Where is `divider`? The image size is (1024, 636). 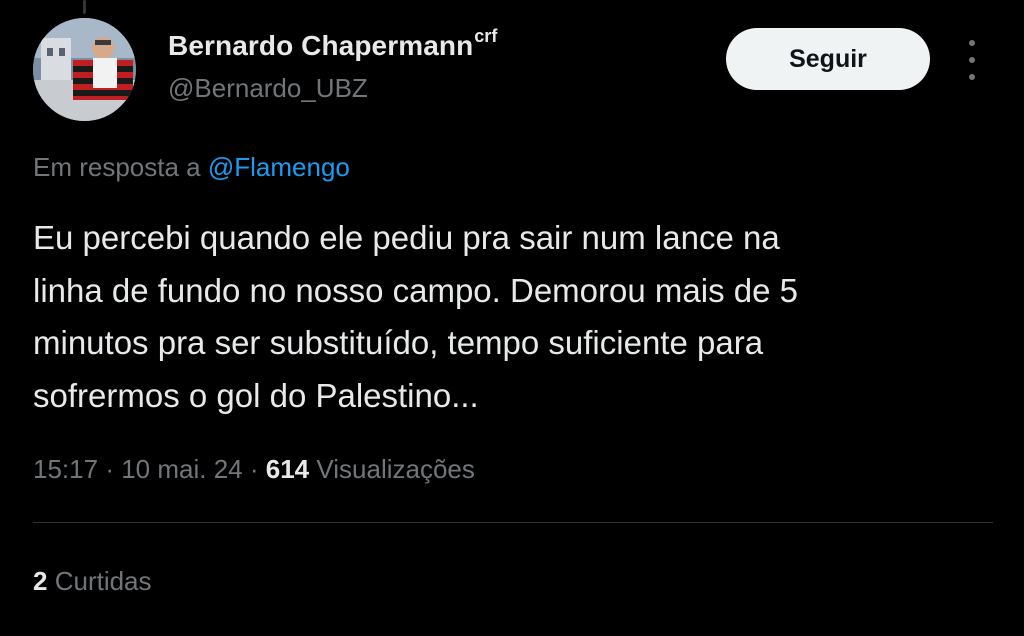 divider is located at coordinates (513, 522).